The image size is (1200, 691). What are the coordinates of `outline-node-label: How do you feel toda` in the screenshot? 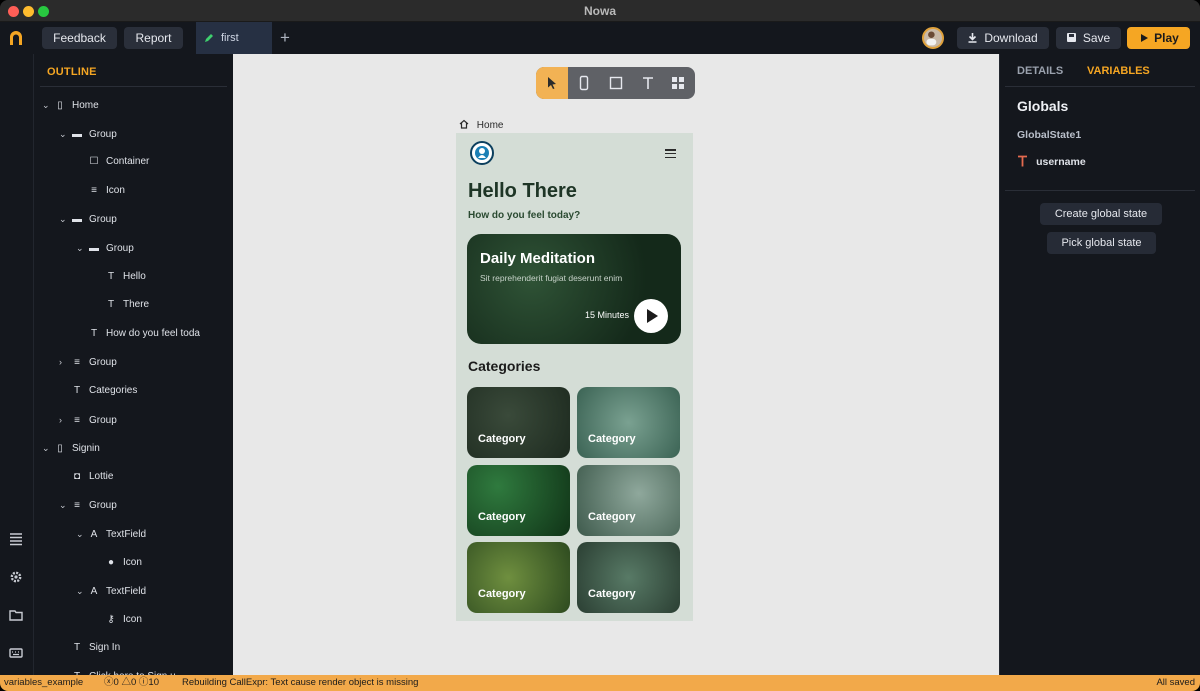 It's located at (153, 333).